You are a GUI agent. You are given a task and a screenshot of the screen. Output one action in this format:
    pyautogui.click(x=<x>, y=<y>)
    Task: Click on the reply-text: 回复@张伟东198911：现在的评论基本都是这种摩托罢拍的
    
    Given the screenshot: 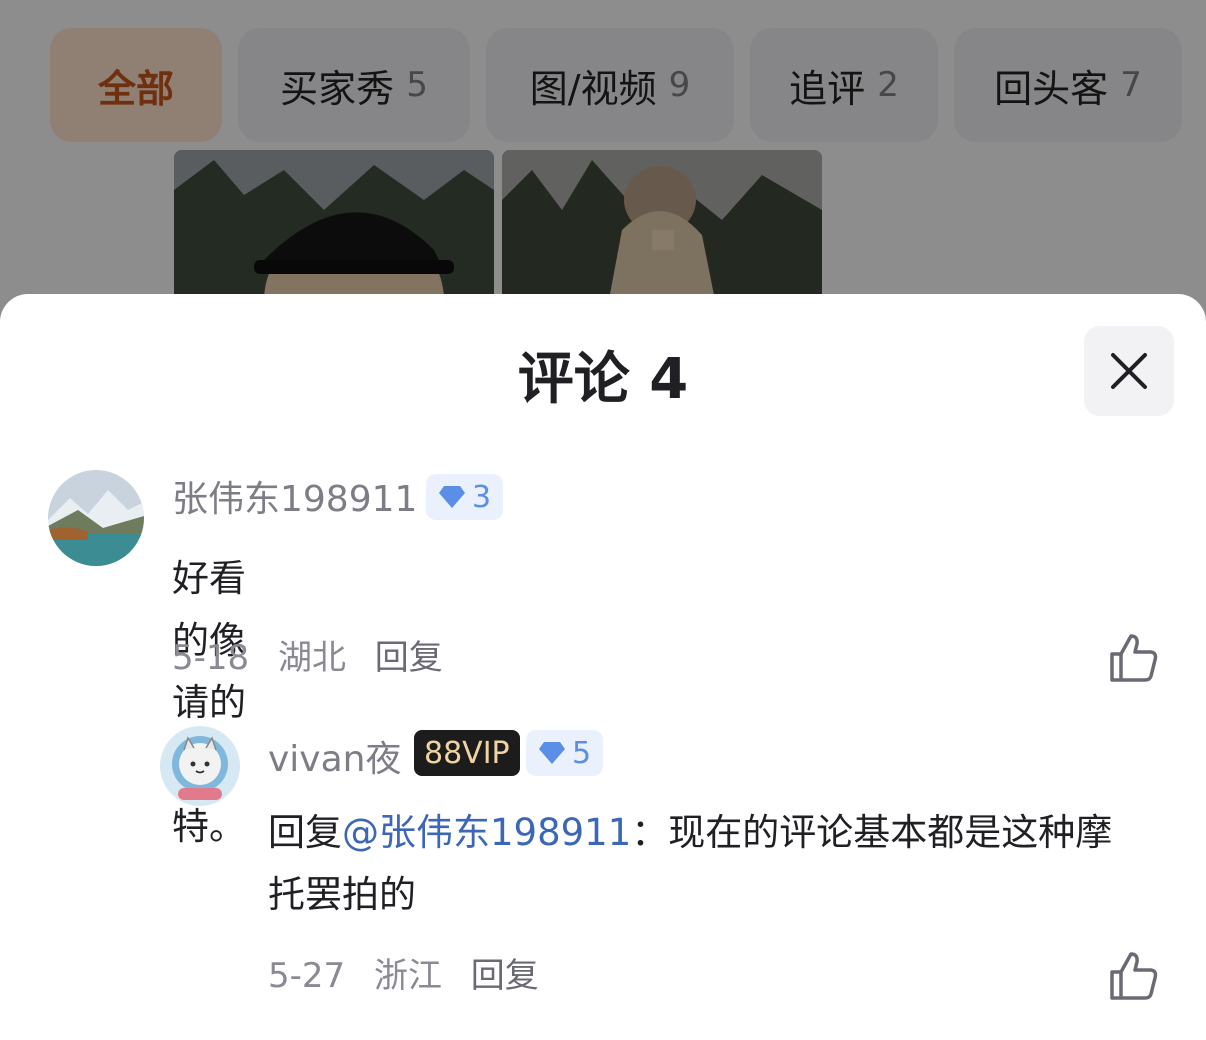 What is the action you would take?
    pyautogui.click(x=698, y=864)
    